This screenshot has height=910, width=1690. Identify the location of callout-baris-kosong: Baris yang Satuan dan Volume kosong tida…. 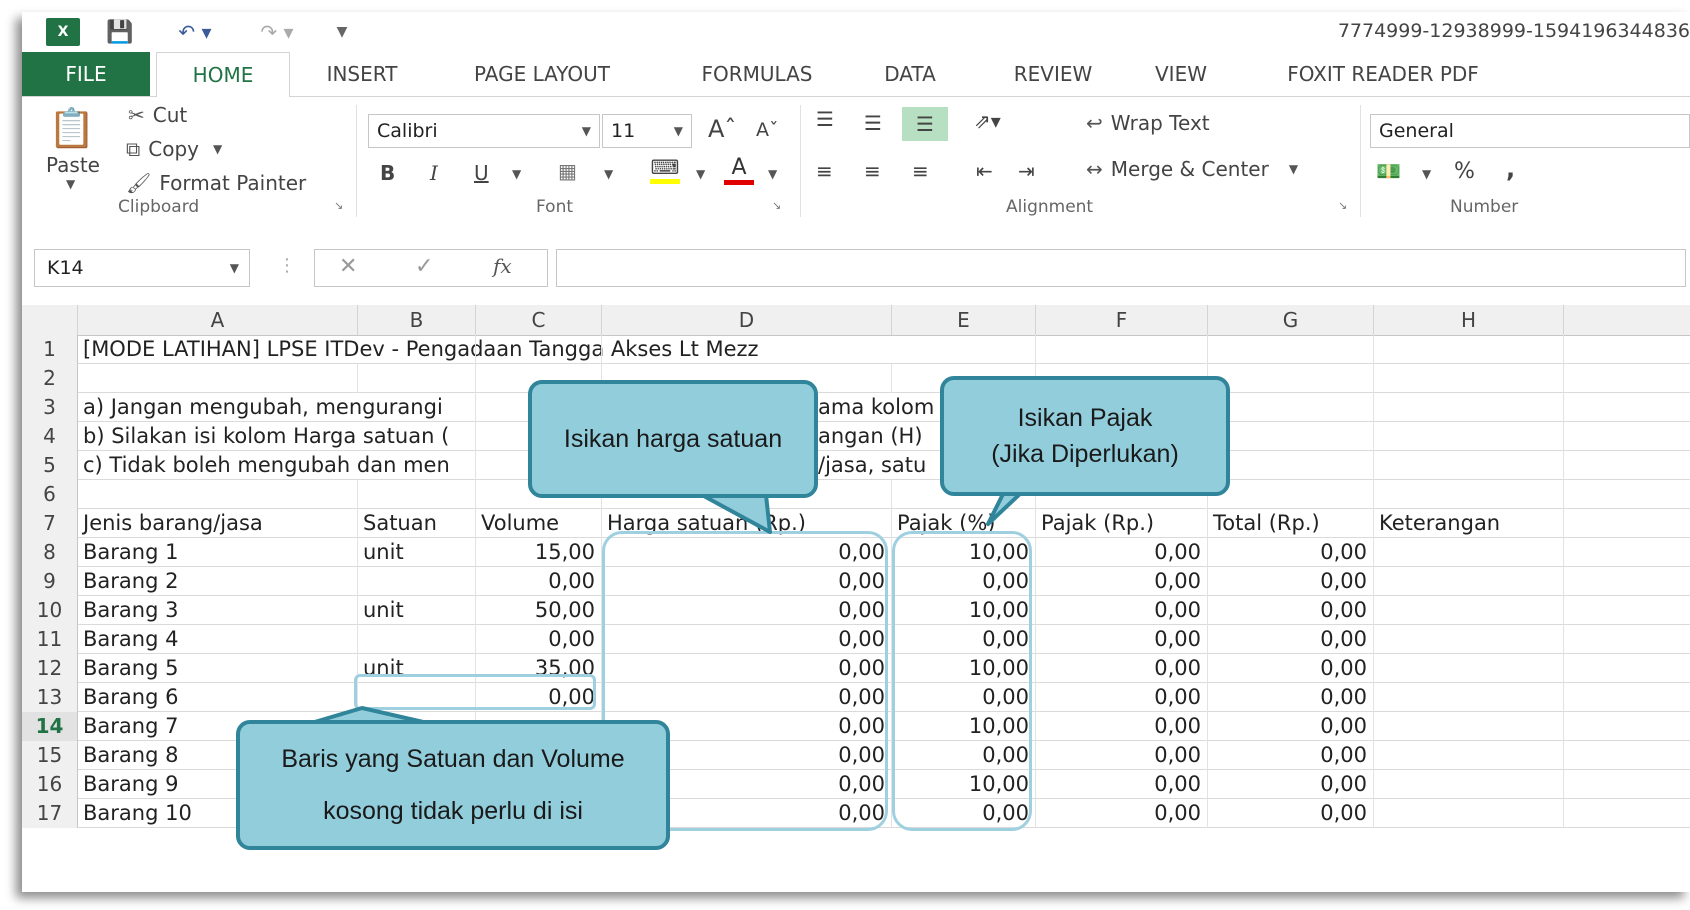
(453, 785).